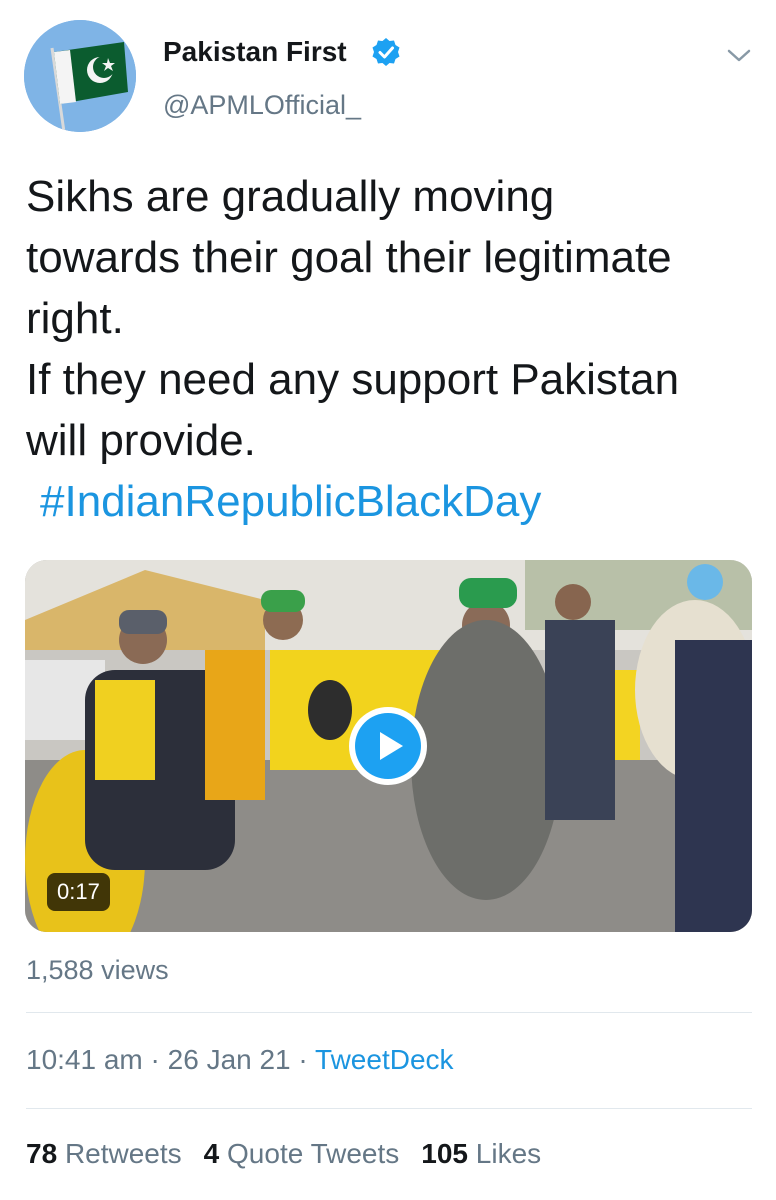 Image resolution: width=776 pixels, height=1200 pixels. I want to click on retweets-label: Retweets, so click(123, 1153).